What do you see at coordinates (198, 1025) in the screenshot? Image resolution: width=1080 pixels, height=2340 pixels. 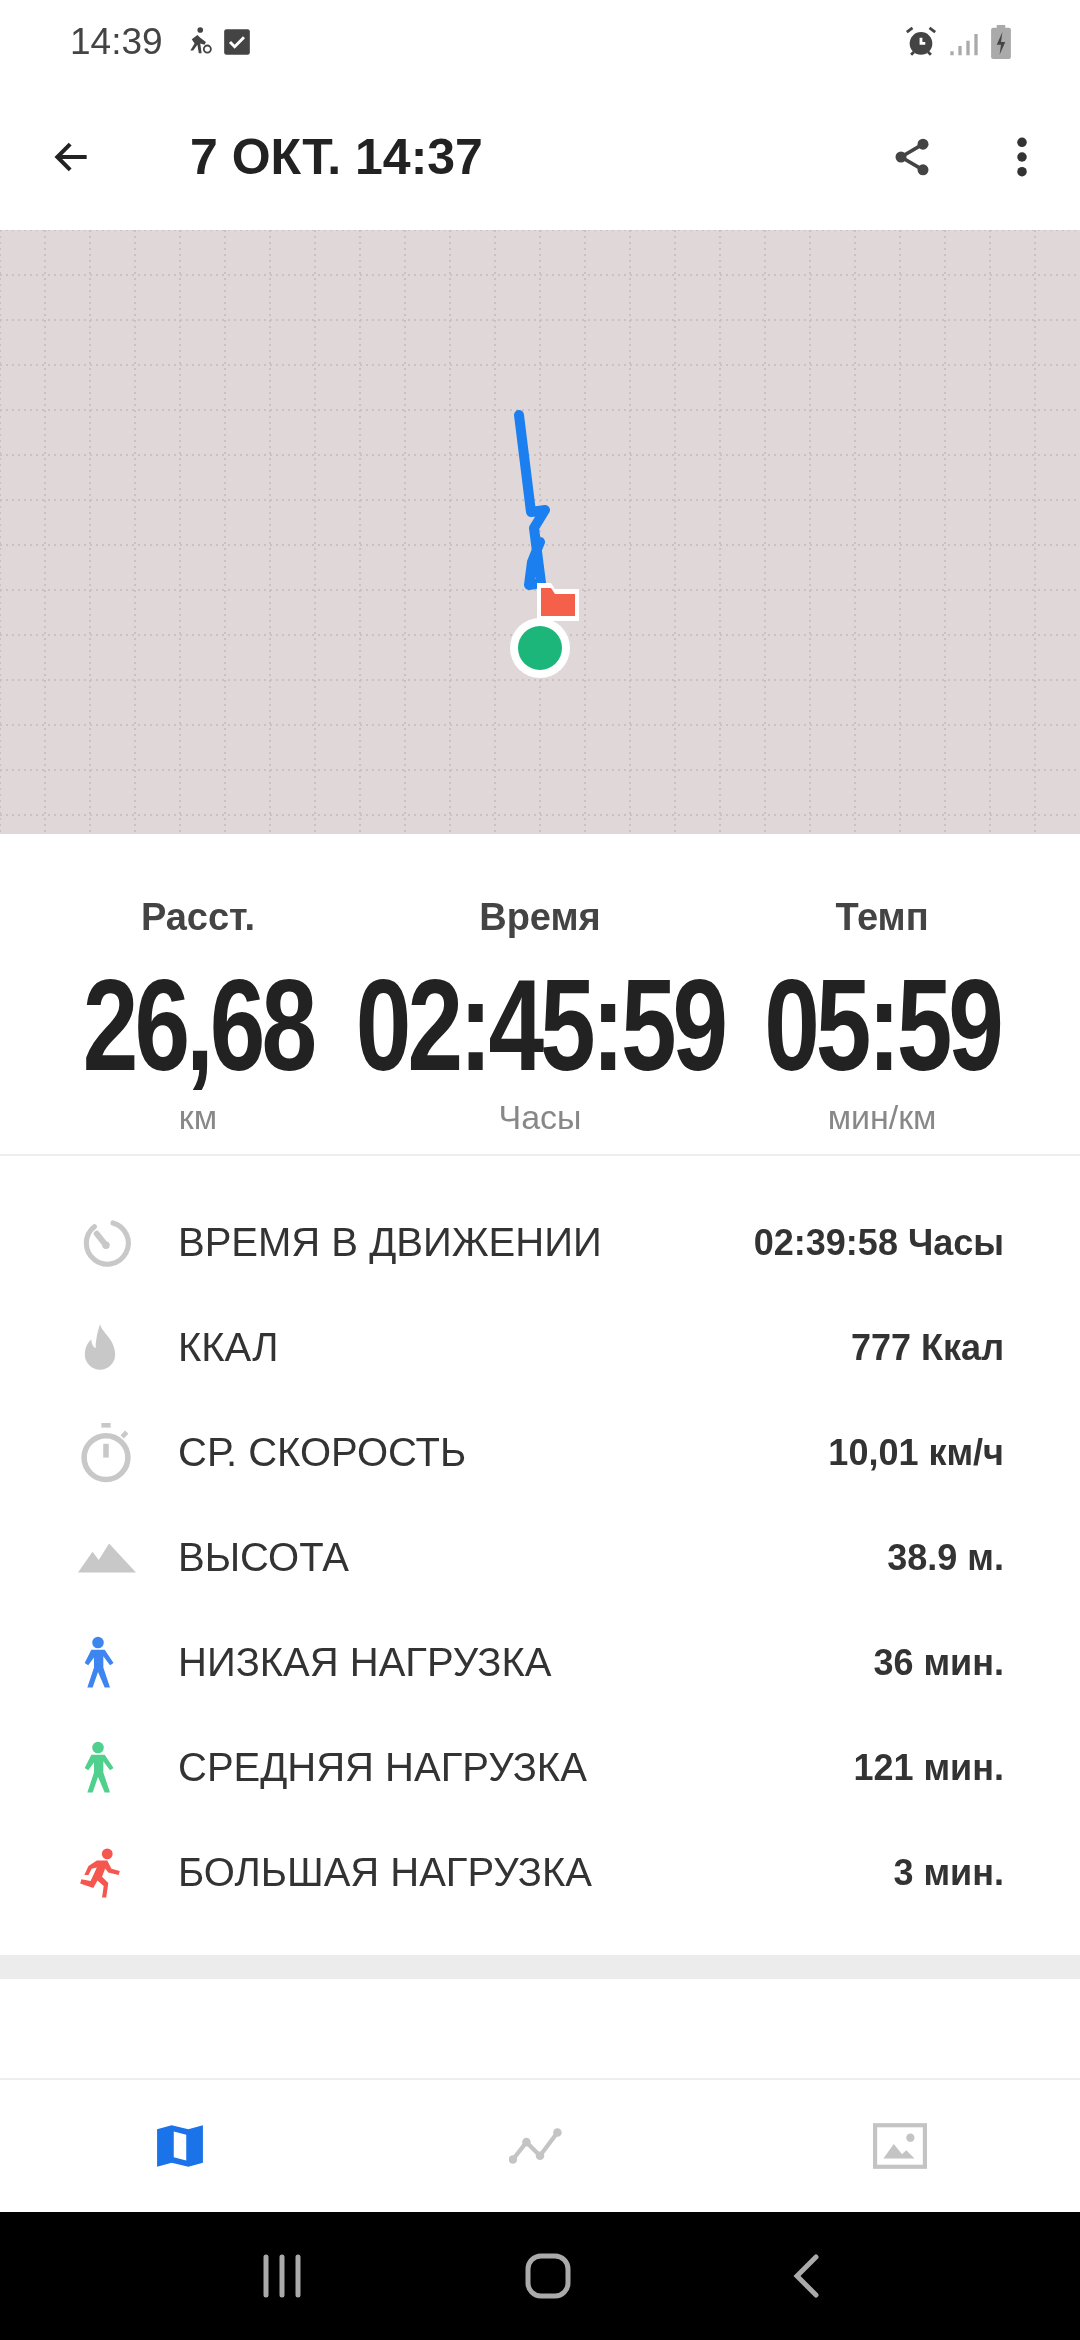 I see `stat-value: 26,68` at bounding box center [198, 1025].